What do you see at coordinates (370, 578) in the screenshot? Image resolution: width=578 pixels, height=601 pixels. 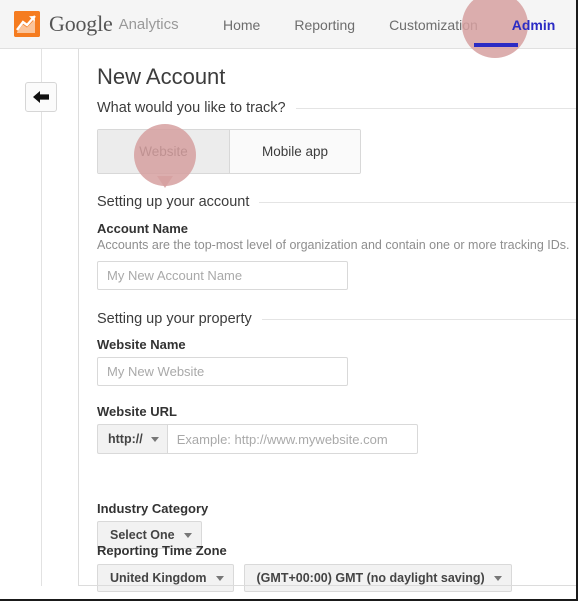 I see `timezone-offset-value: (GMT+00:00) GMT (no daylight saving)` at bounding box center [370, 578].